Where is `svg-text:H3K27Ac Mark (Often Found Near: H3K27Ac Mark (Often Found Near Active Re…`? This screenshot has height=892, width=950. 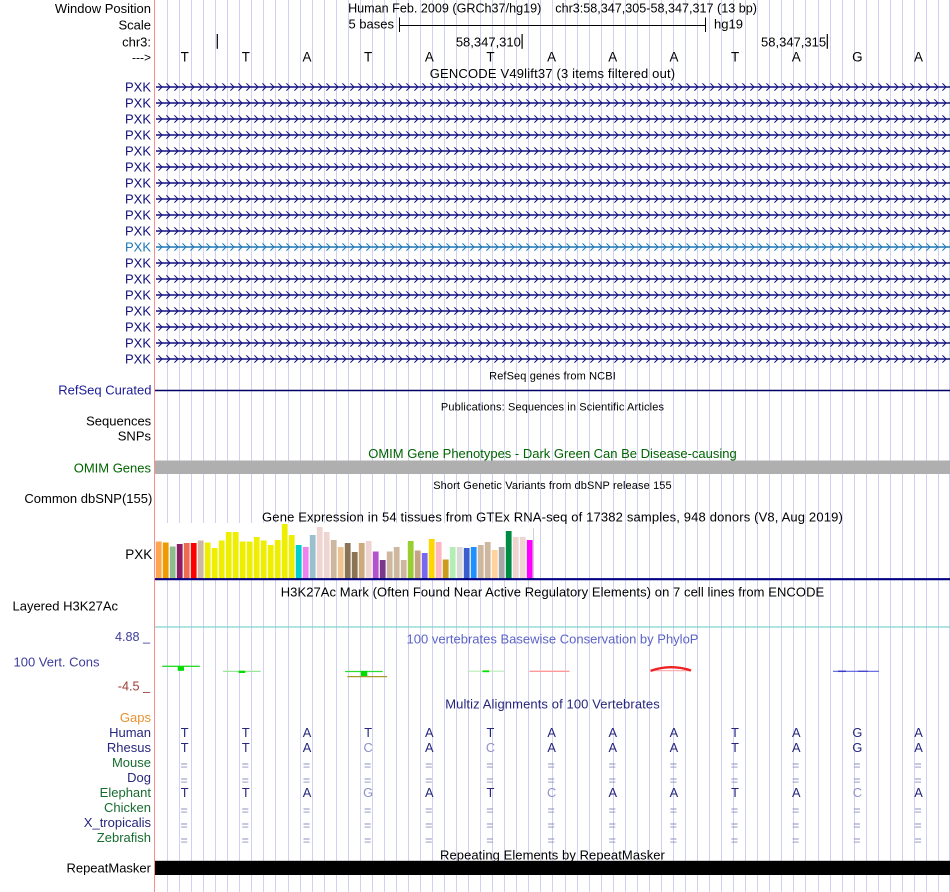 svg-text:H3K27Ac Mark (Often Found Near: H3K27Ac Mark (Often Found Near Active Re… is located at coordinates (553, 592).